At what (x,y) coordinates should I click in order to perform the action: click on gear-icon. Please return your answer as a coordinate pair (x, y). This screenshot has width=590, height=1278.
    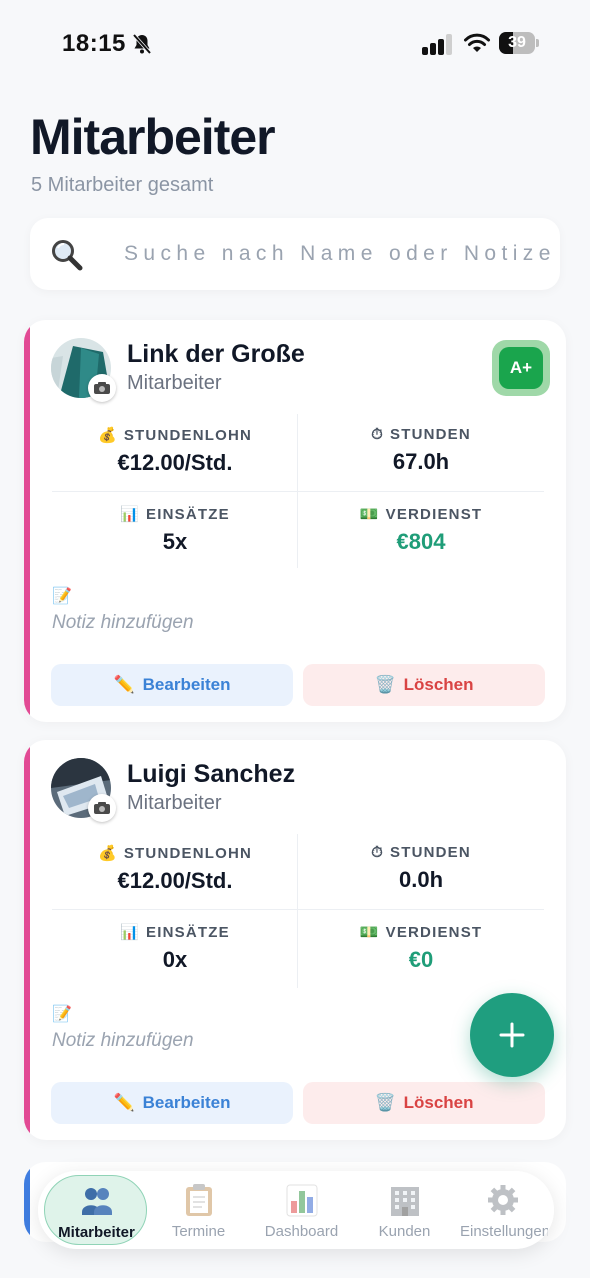
    Looking at the image, I should click on (503, 1200).